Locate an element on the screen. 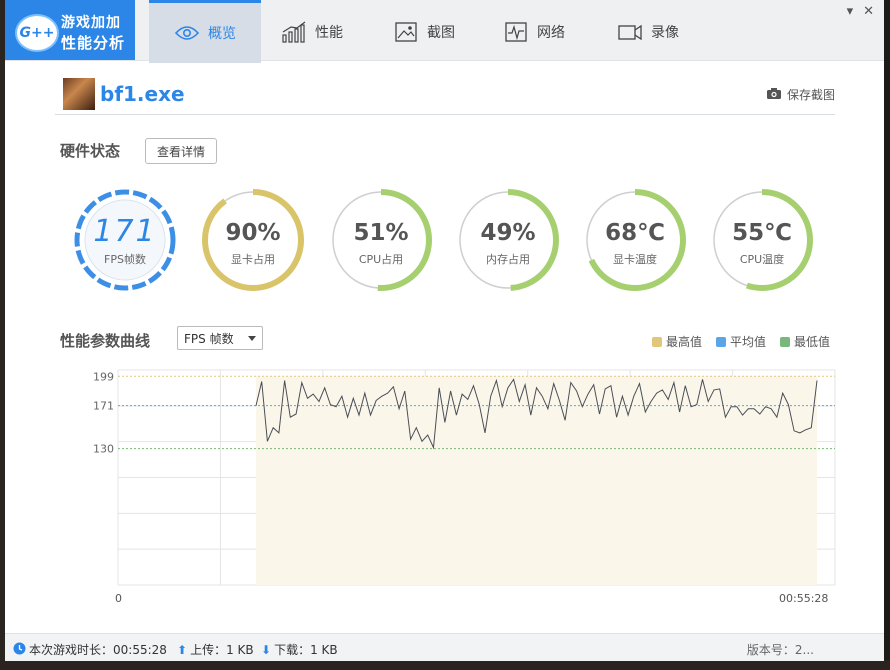  fps-gauge: 171 FPS帧数 is located at coordinates (125, 240).